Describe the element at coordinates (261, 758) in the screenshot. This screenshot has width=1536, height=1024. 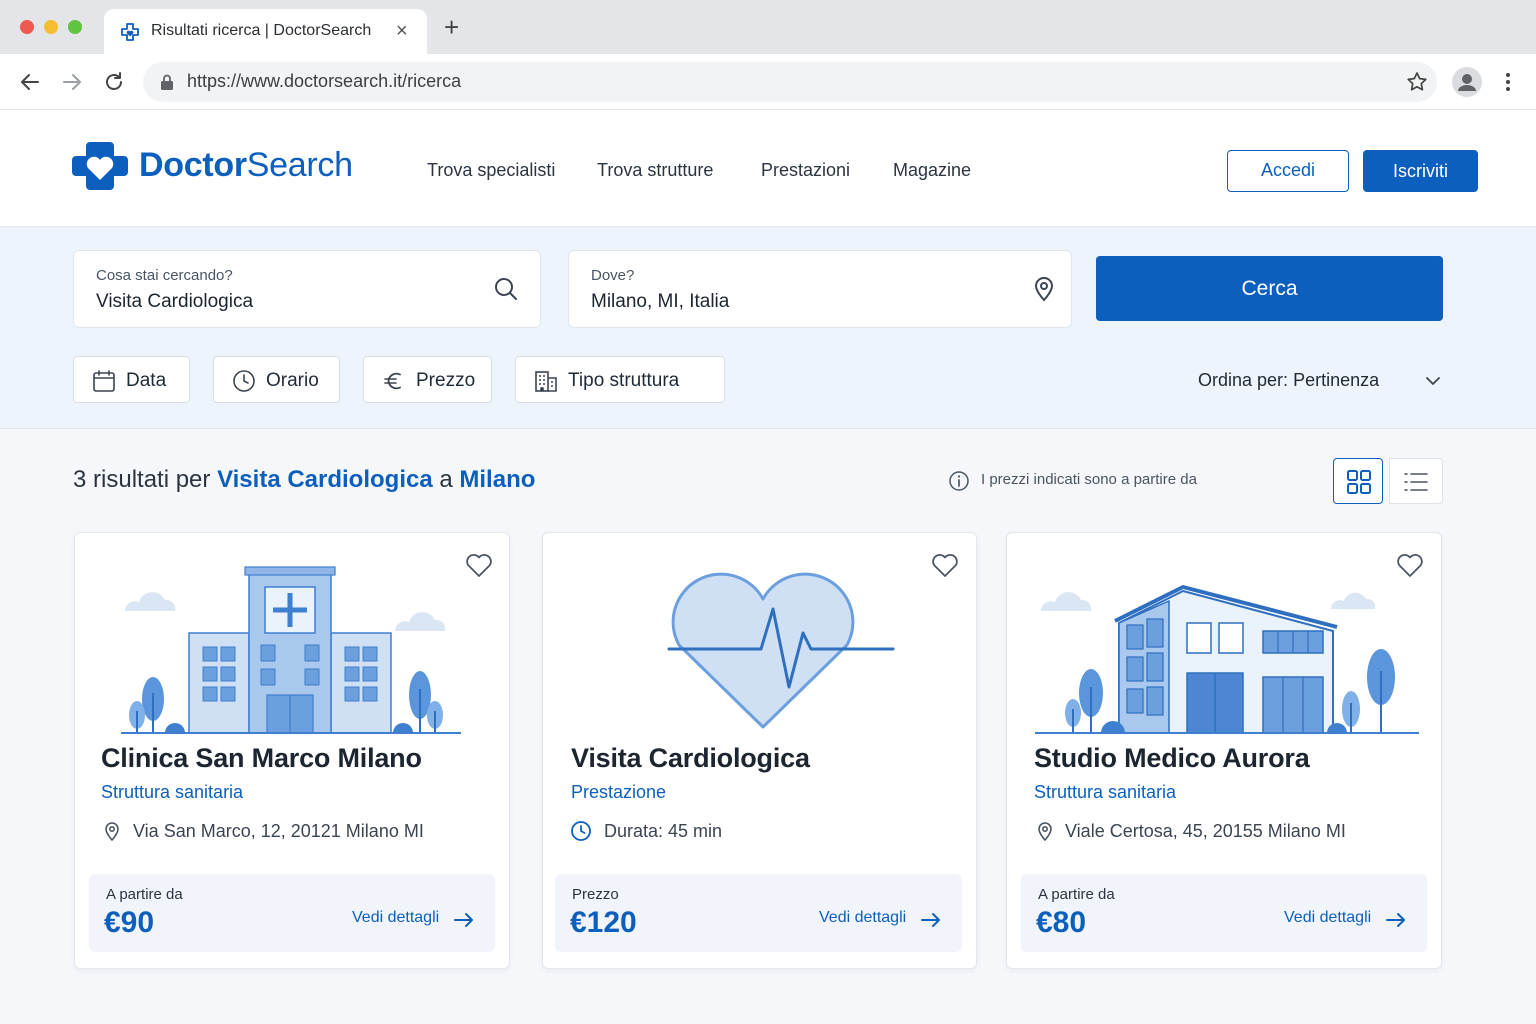
I see `card-title: Clinica San Marco Milano` at that location.